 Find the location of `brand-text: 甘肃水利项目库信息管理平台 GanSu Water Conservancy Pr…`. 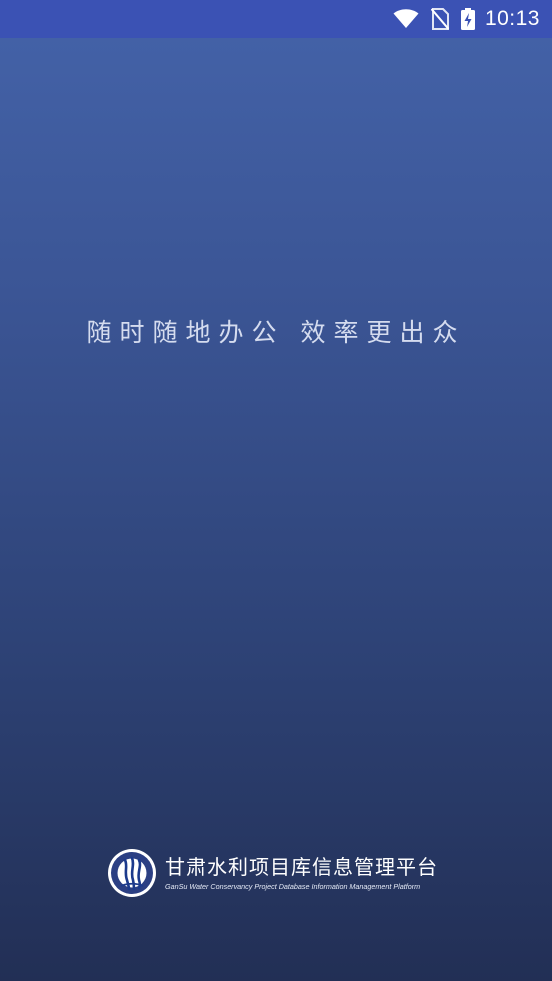

brand-text: 甘肃水利项目库信息管理平台 GanSu Water Conservancy Pr… is located at coordinates (301, 873).